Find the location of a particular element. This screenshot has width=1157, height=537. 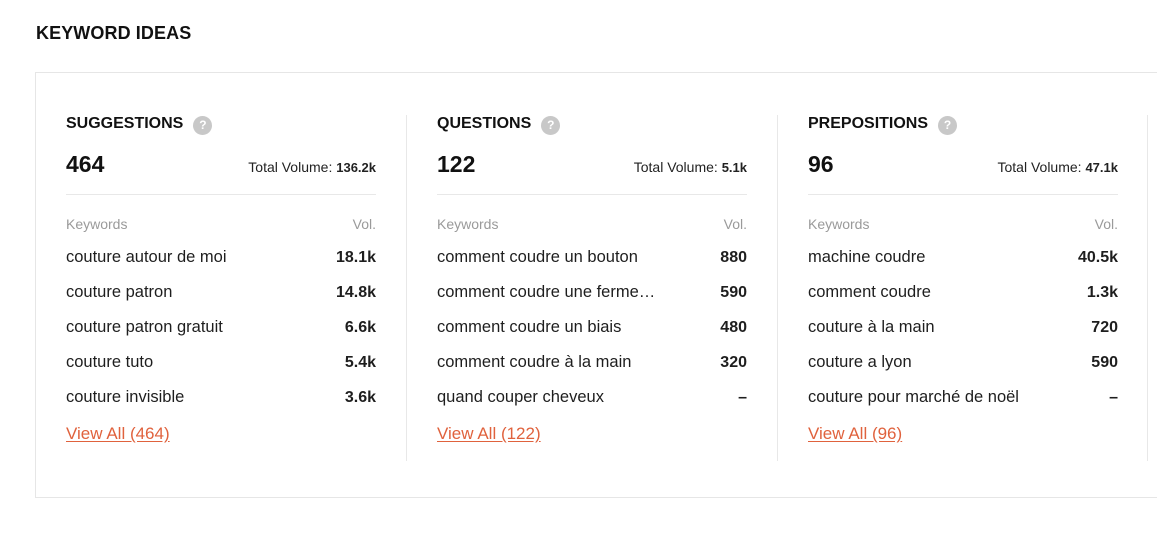

keyword-text: couture pour marché de noël is located at coordinates (913, 397).